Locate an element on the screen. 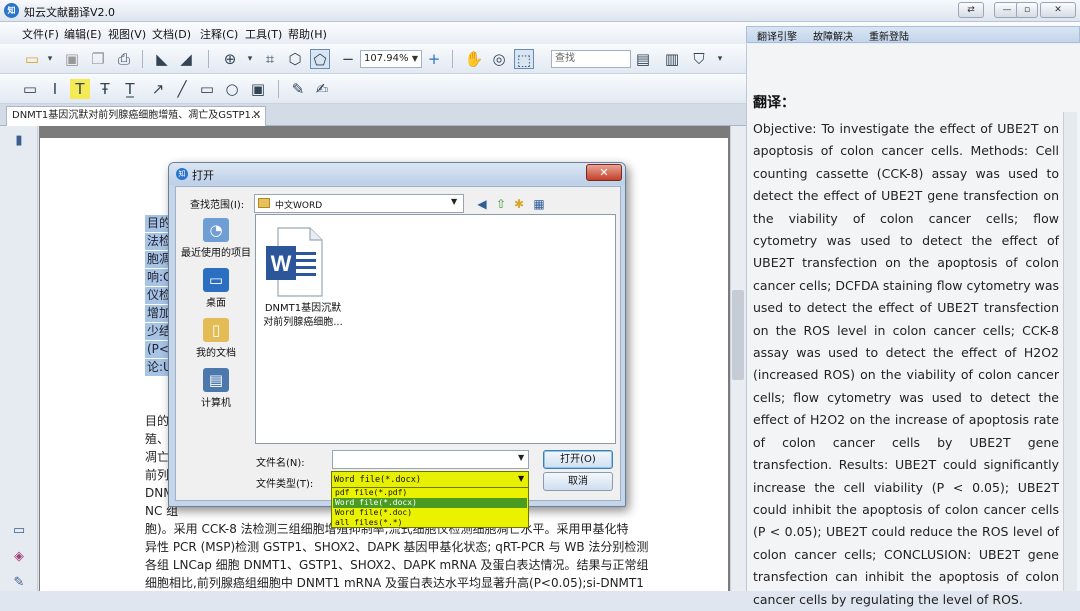 This screenshot has height=611, width=1080. place-desktop: ▭ 桌面 is located at coordinates (216, 288).